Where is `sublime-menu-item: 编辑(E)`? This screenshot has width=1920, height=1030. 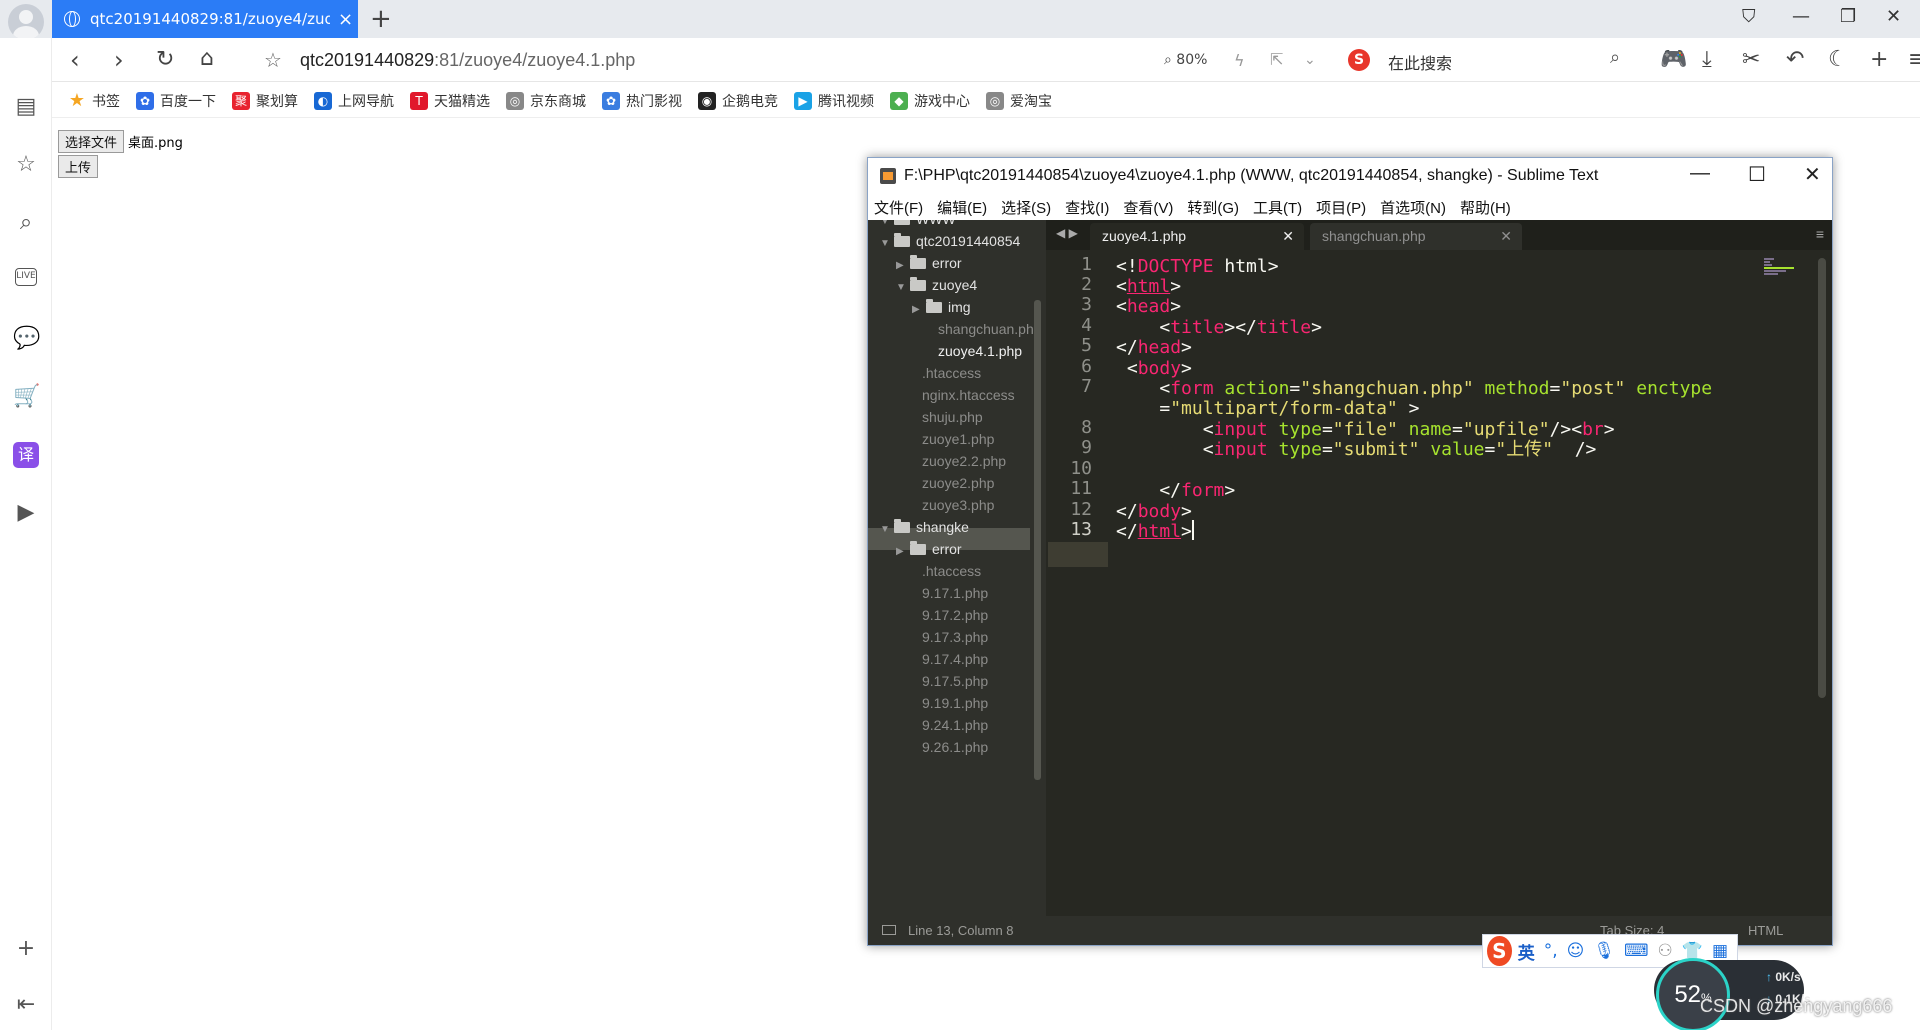 sublime-menu-item: 编辑(E) is located at coordinates (962, 207).